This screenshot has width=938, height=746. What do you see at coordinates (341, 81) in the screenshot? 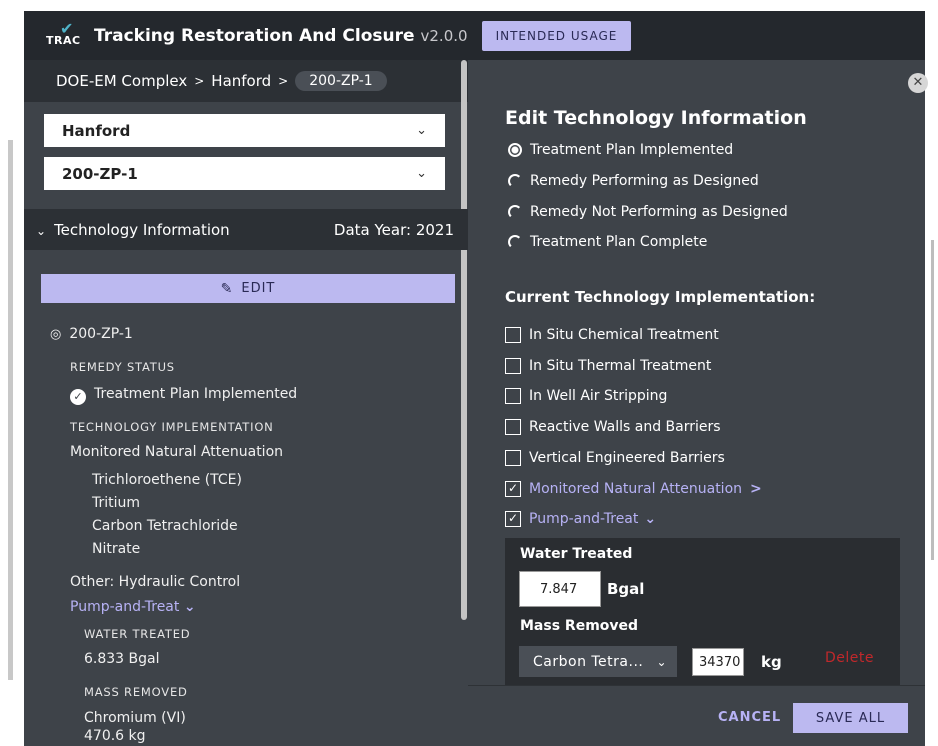
I see `breadcrumb-current: 200-ZP-1` at bounding box center [341, 81].